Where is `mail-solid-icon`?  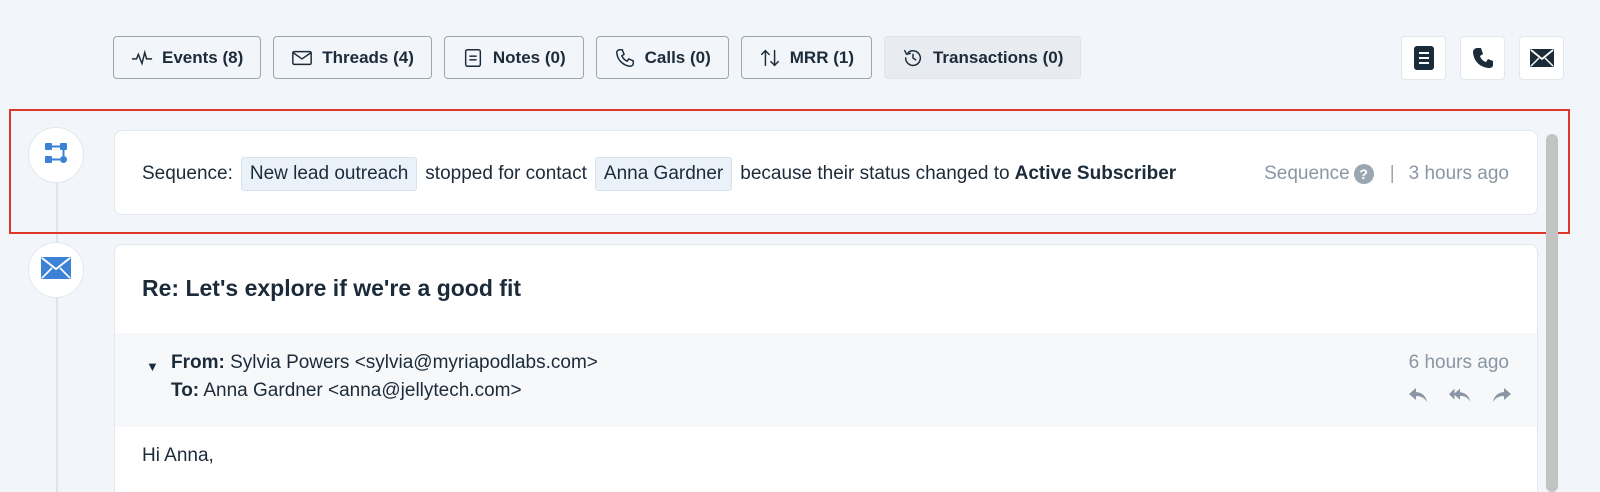
mail-solid-icon is located at coordinates (1542, 58).